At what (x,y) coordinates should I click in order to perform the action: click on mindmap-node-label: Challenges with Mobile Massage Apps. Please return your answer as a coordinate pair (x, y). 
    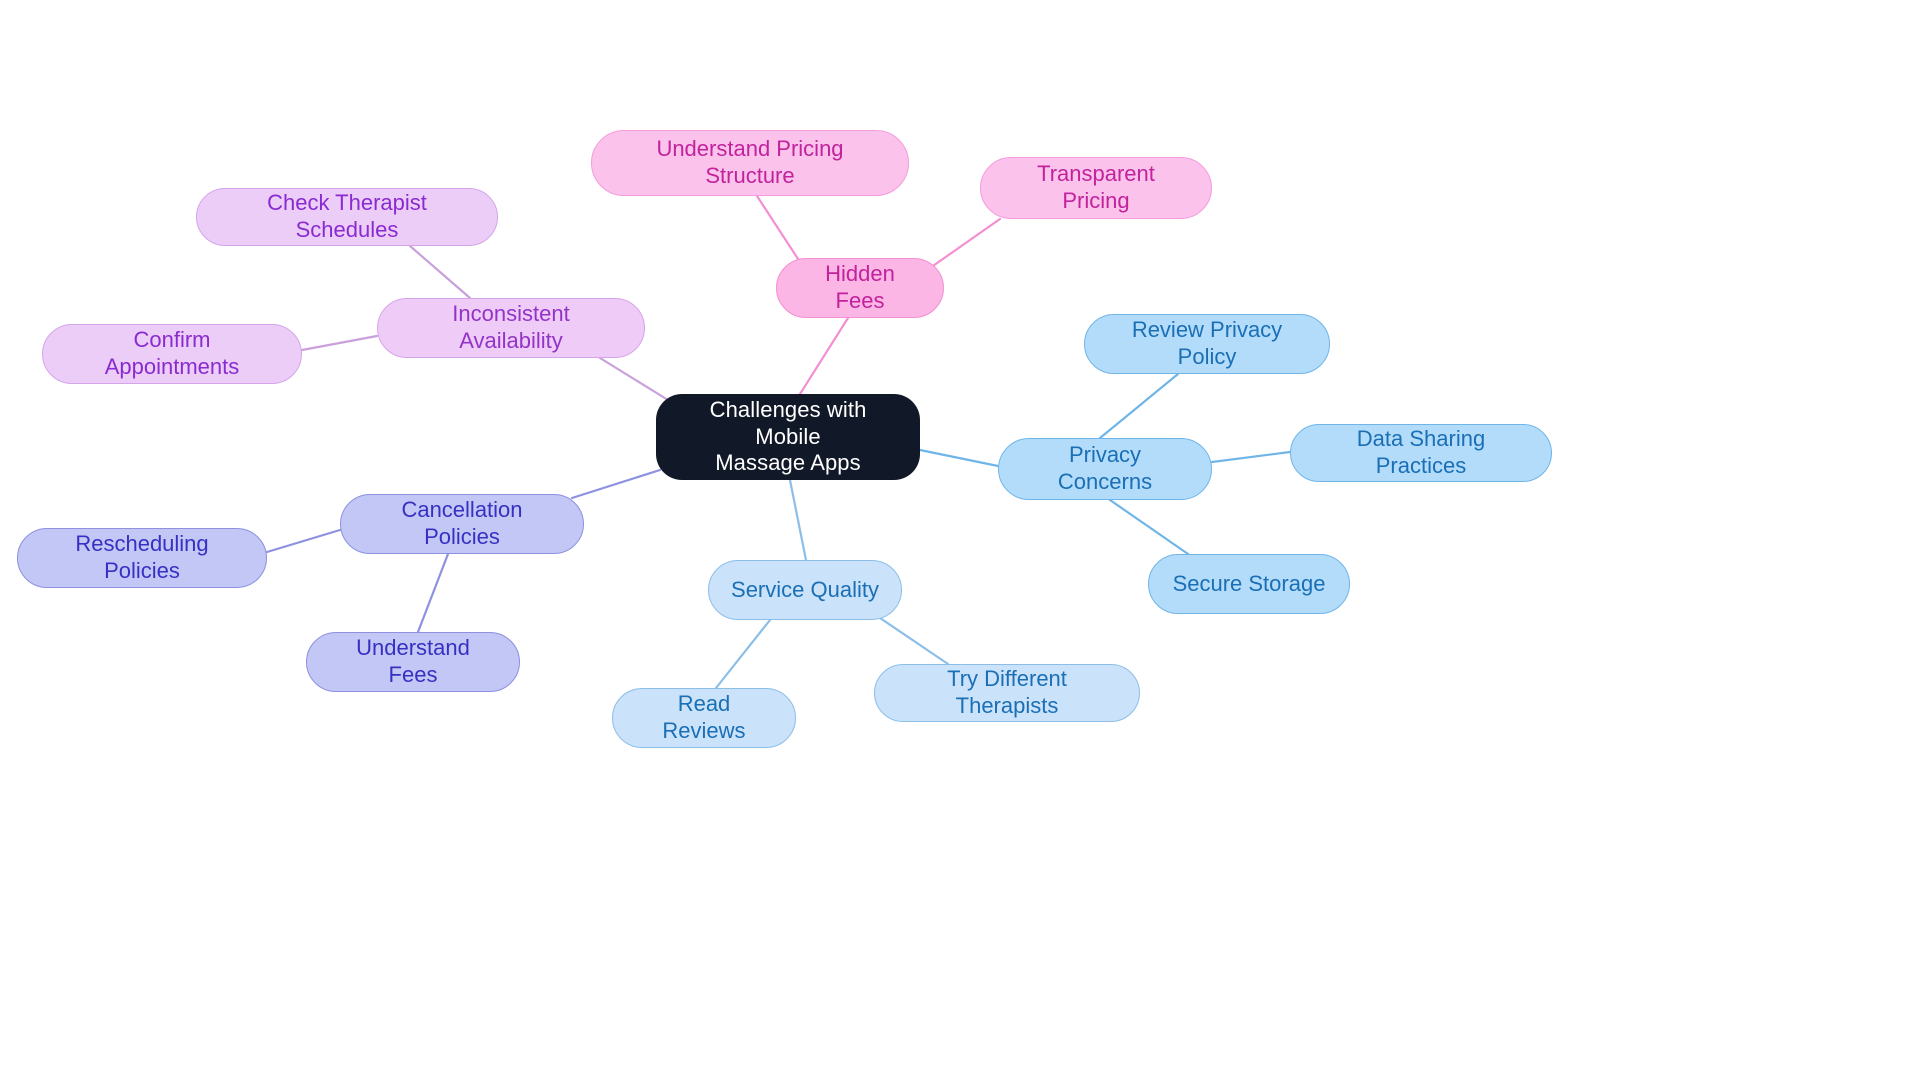
    Looking at the image, I should click on (788, 436).